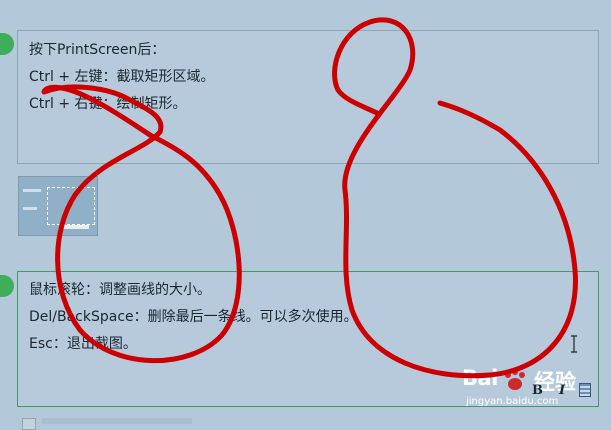  What do you see at coordinates (562, 390) in the screenshot?
I see `italic-button: I` at bounding box center [562, 390].